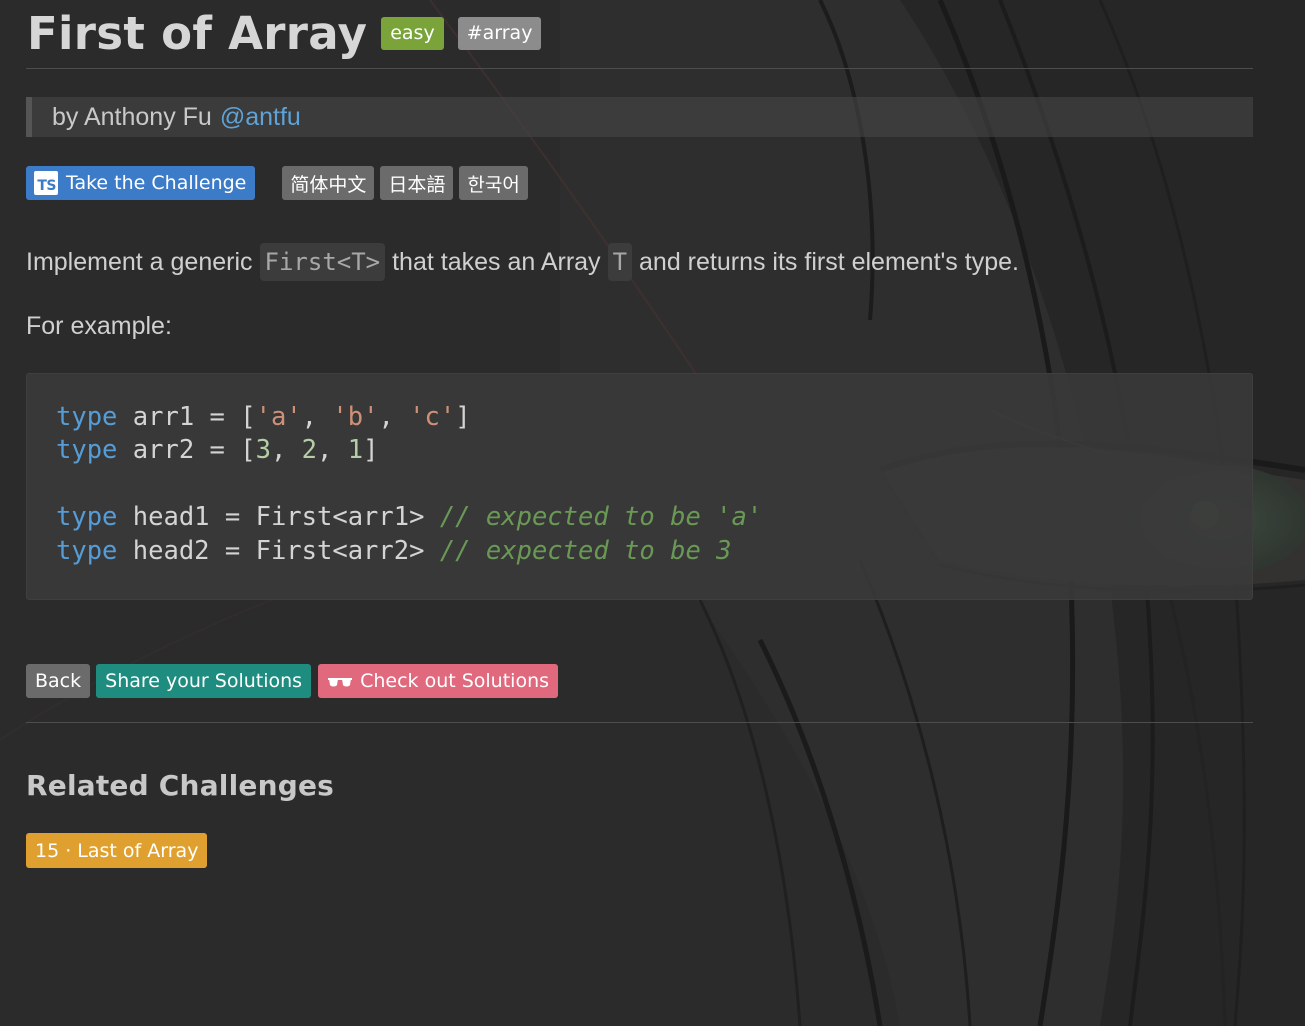 The height and width of the screenshot is (1026, 1305). I want to click on related-challenges-list: 15 · Last of Array, so click(639, 850).